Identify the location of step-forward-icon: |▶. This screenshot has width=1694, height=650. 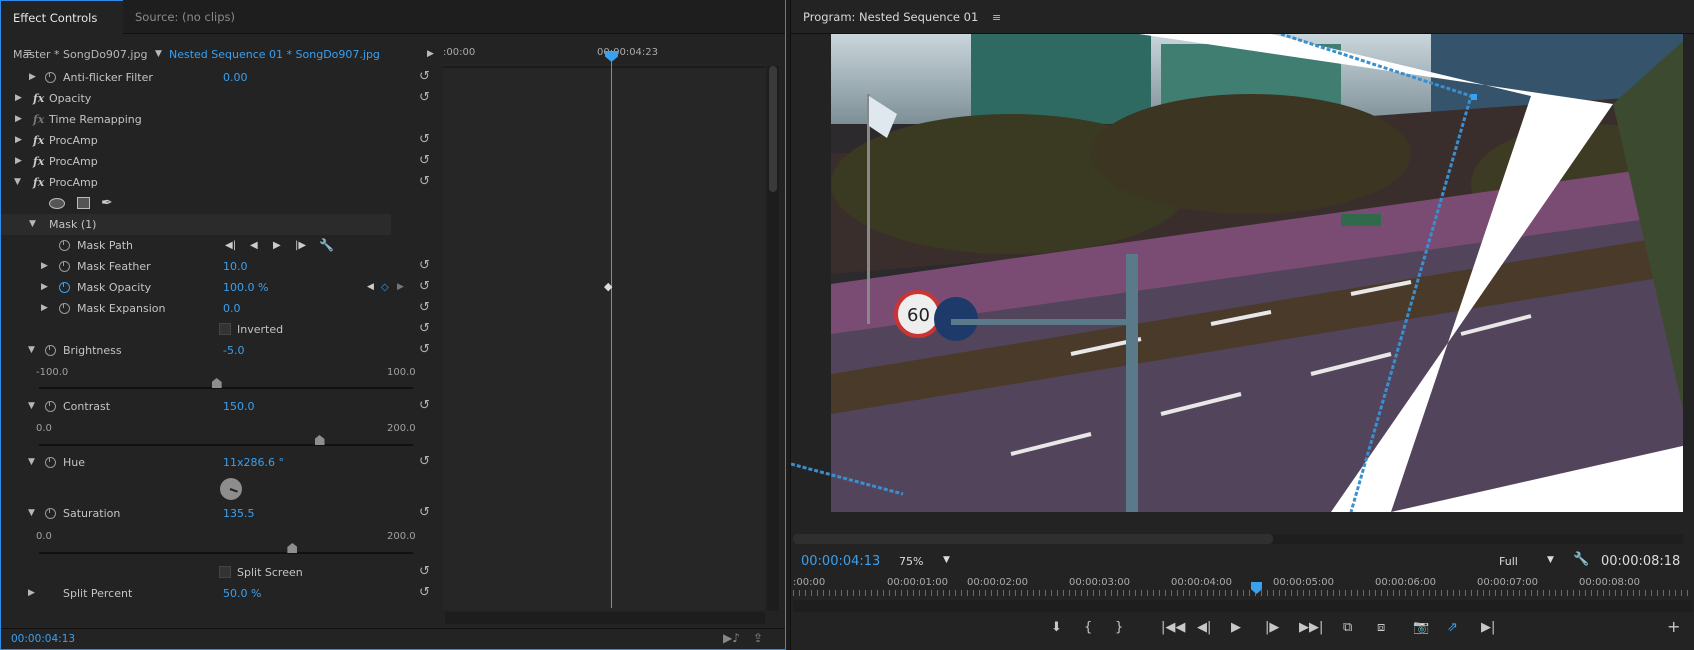
(1272, 627).